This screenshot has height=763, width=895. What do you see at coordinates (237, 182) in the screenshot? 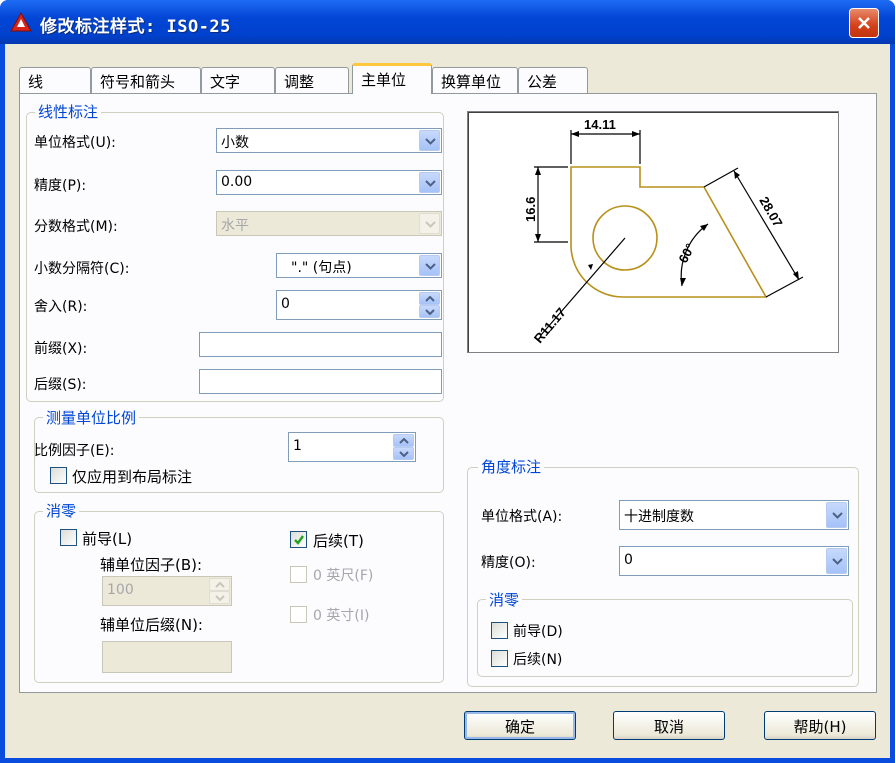
I see `precision-value: 0.00` at bounding box center [237, 182].